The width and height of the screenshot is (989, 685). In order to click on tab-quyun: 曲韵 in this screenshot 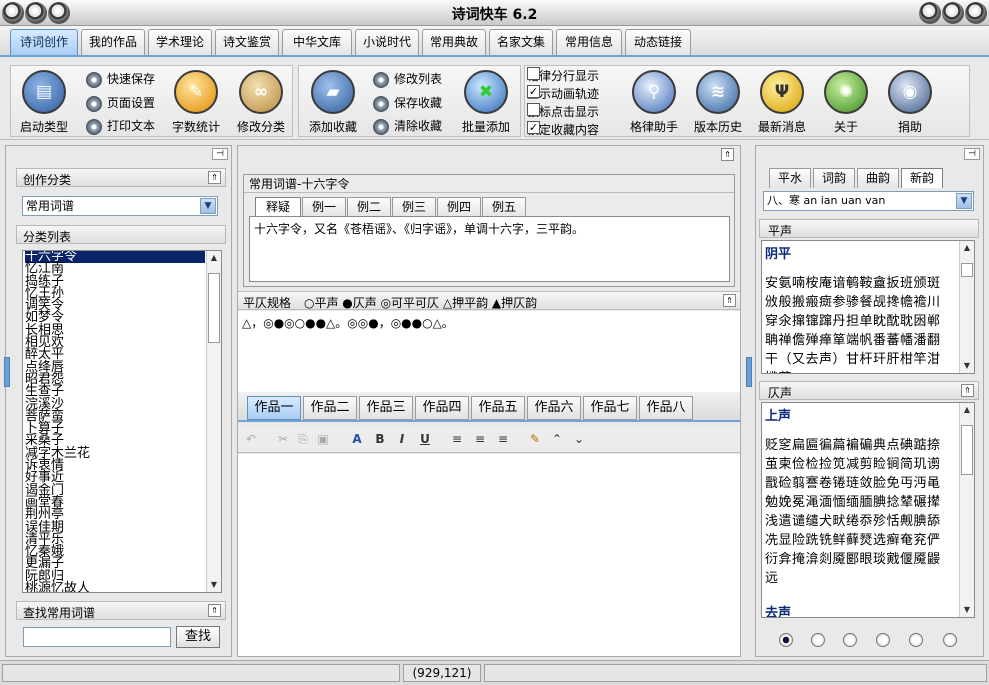, I will do `click(878, 178)`.